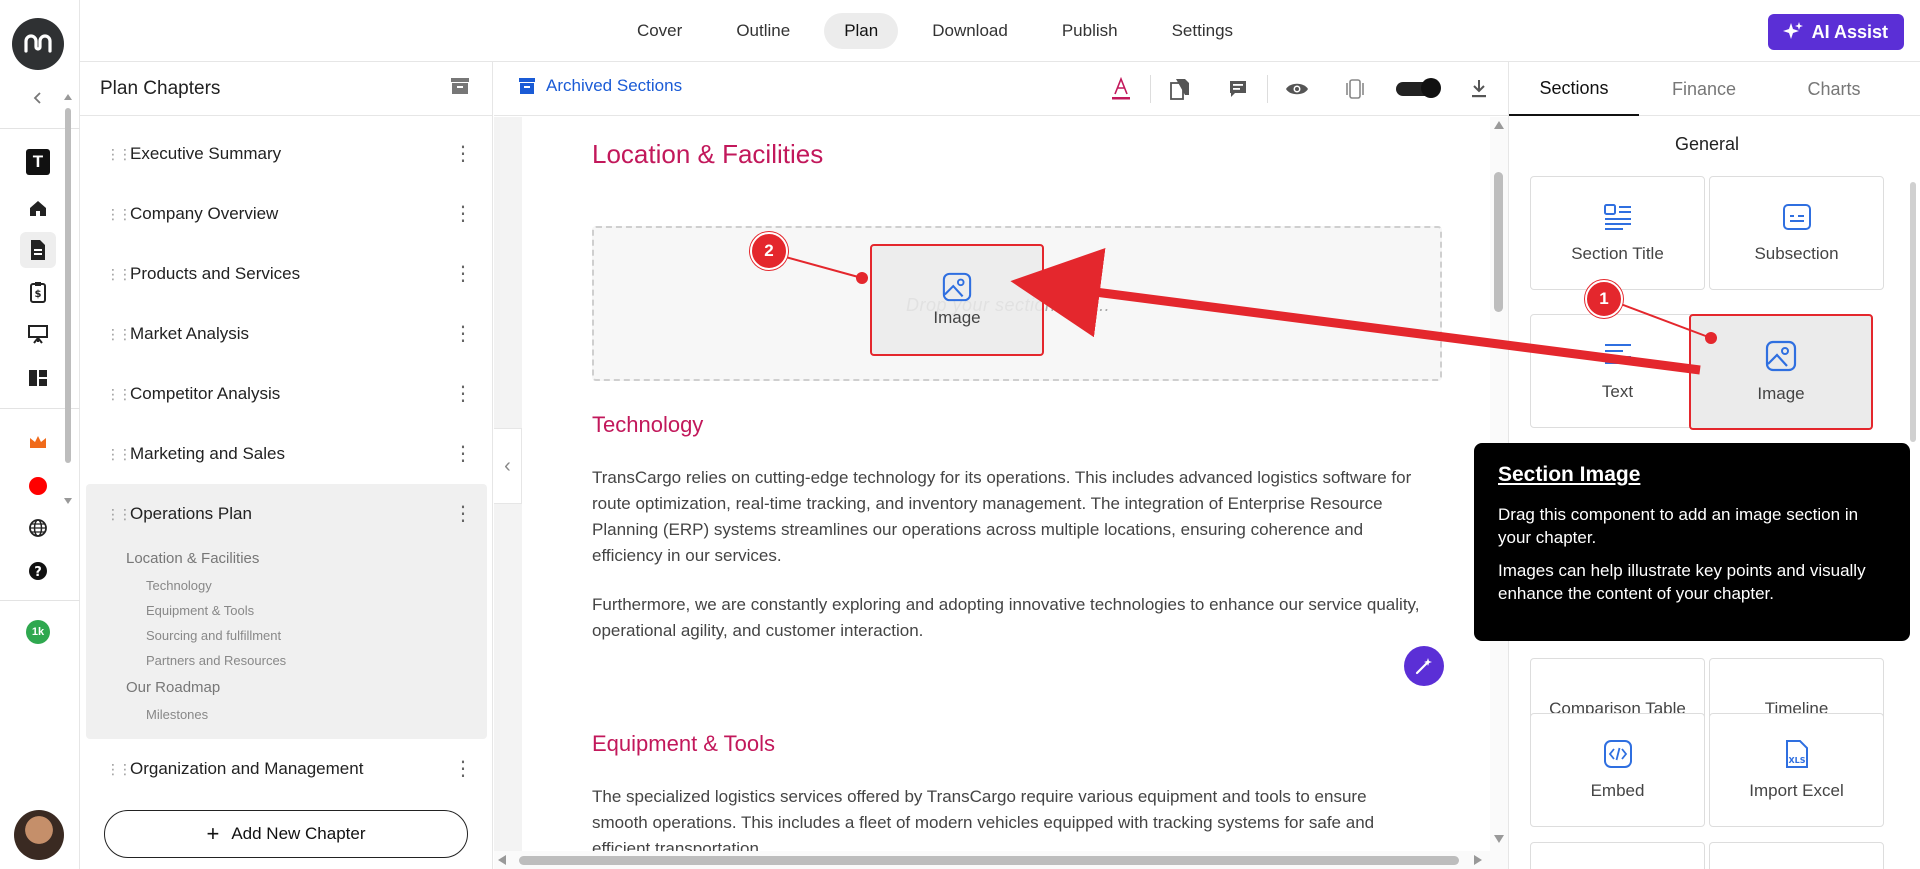 The width and height of the screenshot is (1920, 869). What do you see at coordinates (286, 214) in the screenshot?
I see `chapter-item: ⋮⋮ Company Overview ⋮` at bounding box center [286, 214].